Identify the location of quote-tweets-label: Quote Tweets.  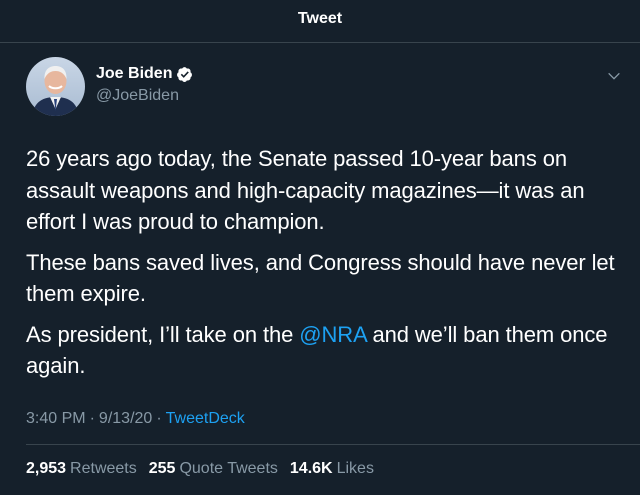
(228, 468).